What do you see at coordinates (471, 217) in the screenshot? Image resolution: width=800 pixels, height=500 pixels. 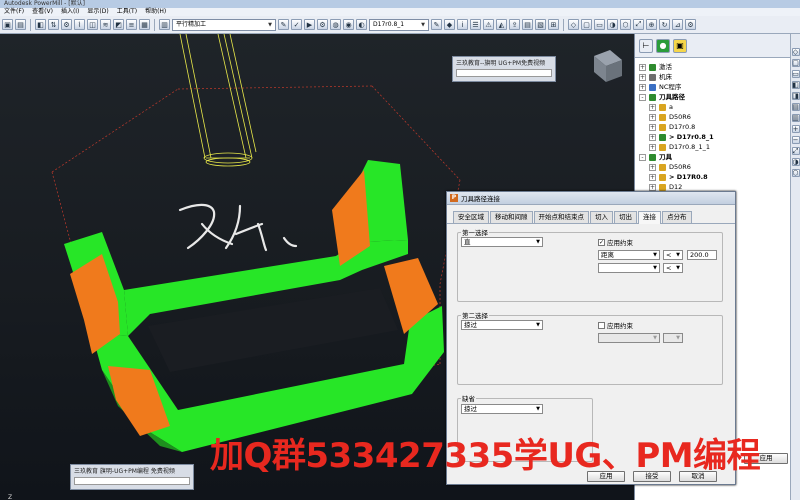 I see `tab-safe-area: 安全区域` at bounding box center [471, 217].